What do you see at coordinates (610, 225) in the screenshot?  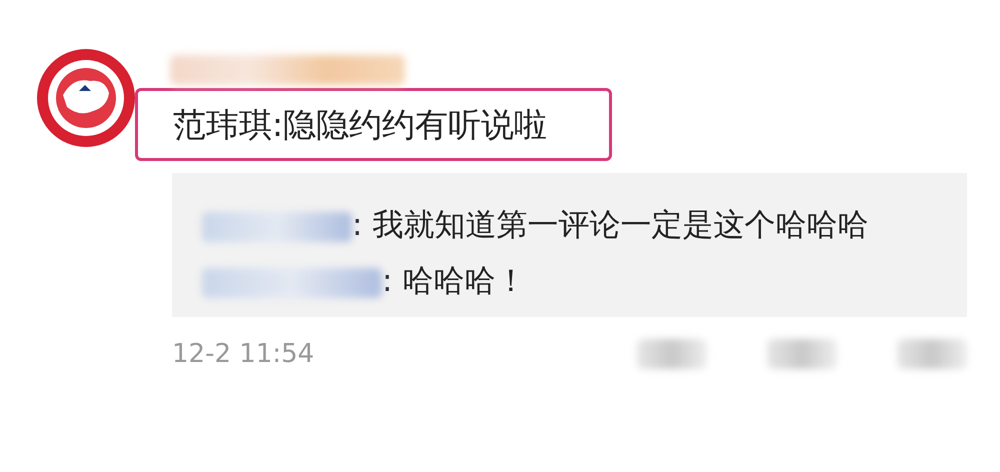 I see `reply-text: : 我就知道第一评论一定是这个哈哈哈` at bounding box center [610, 225].